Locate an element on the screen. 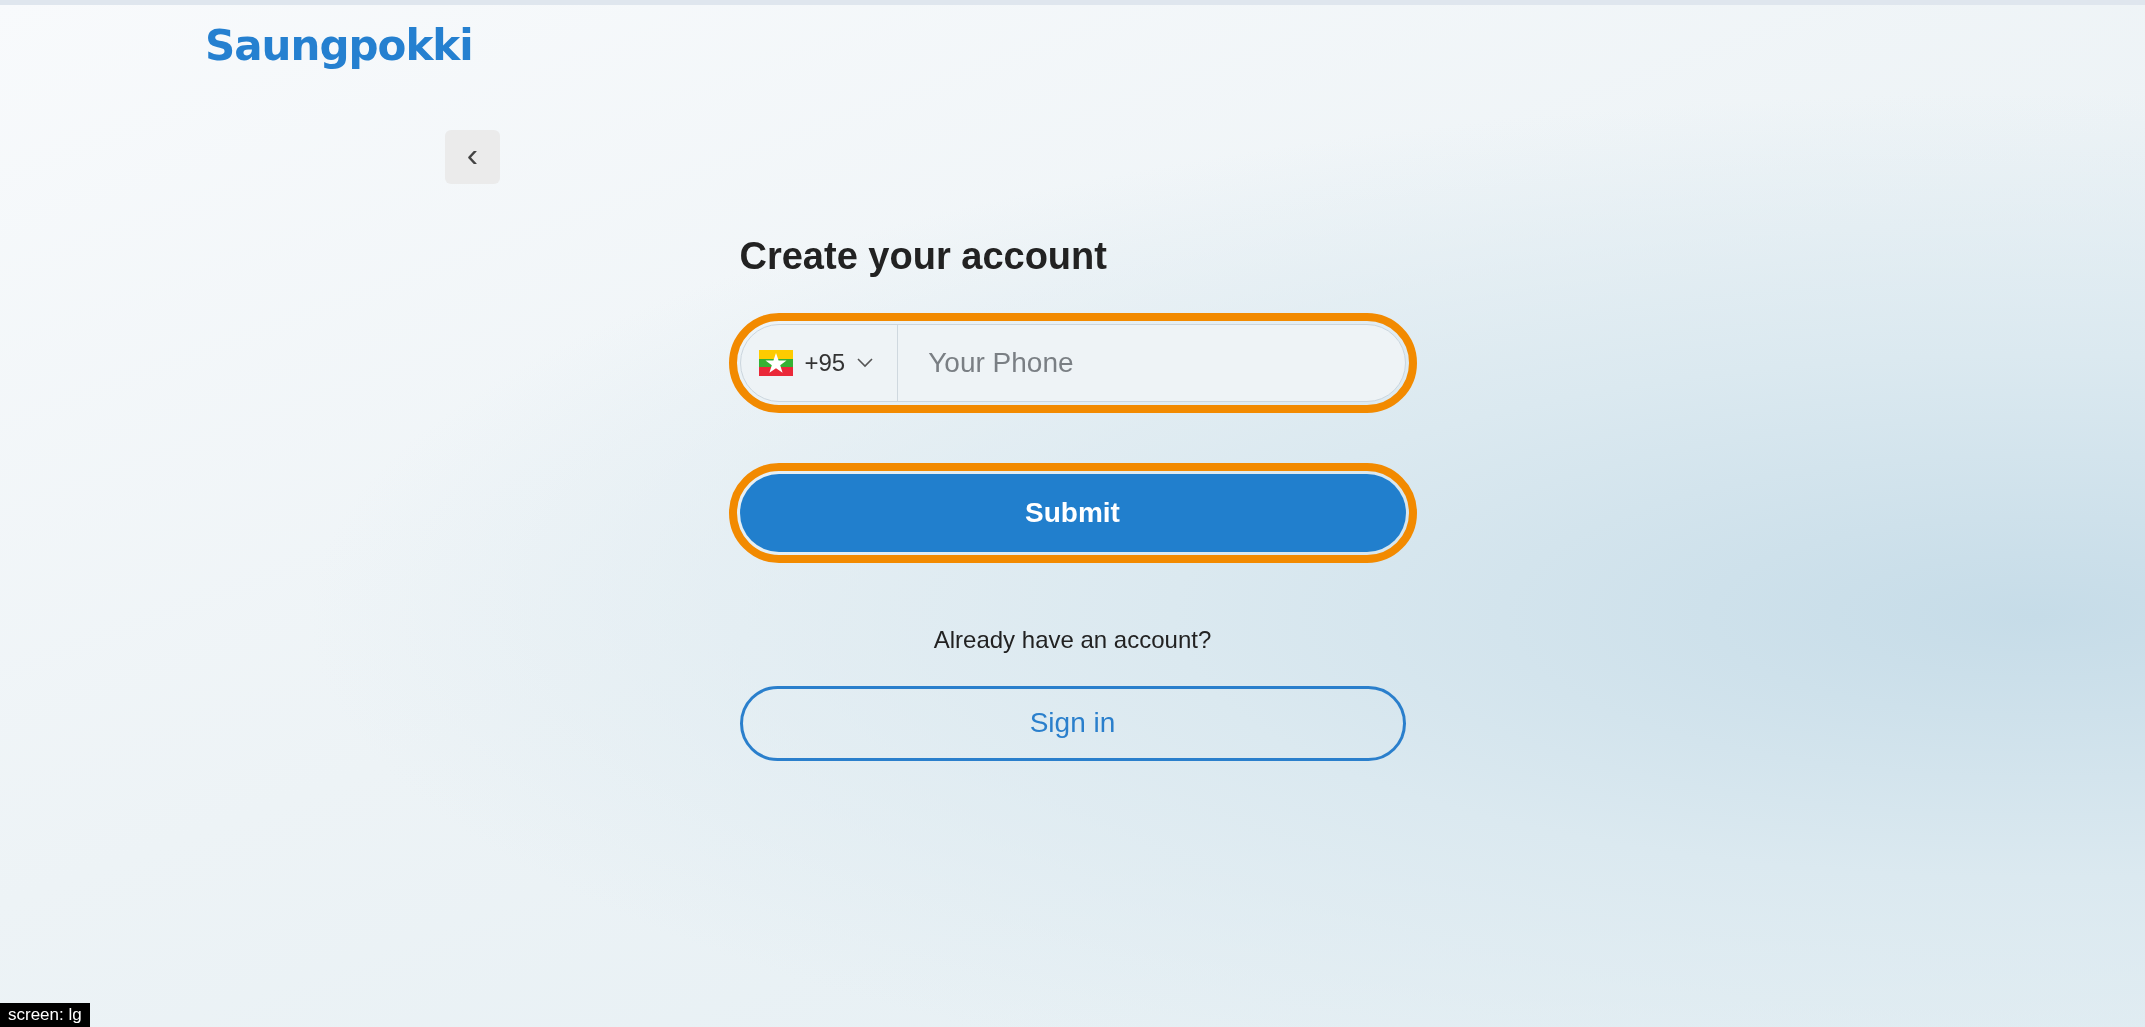 This screenshot has width=2145, height=1027. page-title: Create your account is located at coordinates (923, 256).